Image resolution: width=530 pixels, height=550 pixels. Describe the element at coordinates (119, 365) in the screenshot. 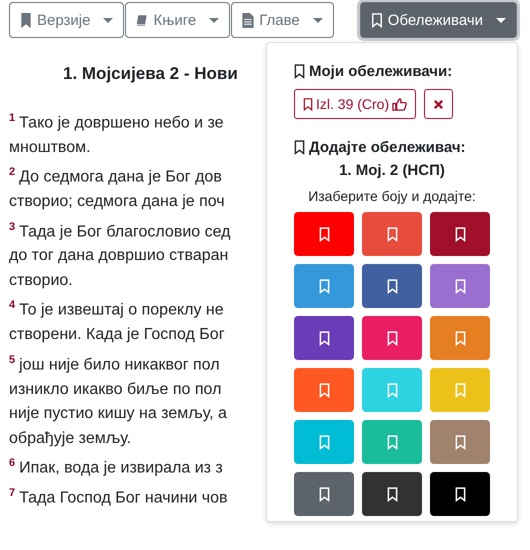

I see `verse-text: још није било никаквог пол` at that location.